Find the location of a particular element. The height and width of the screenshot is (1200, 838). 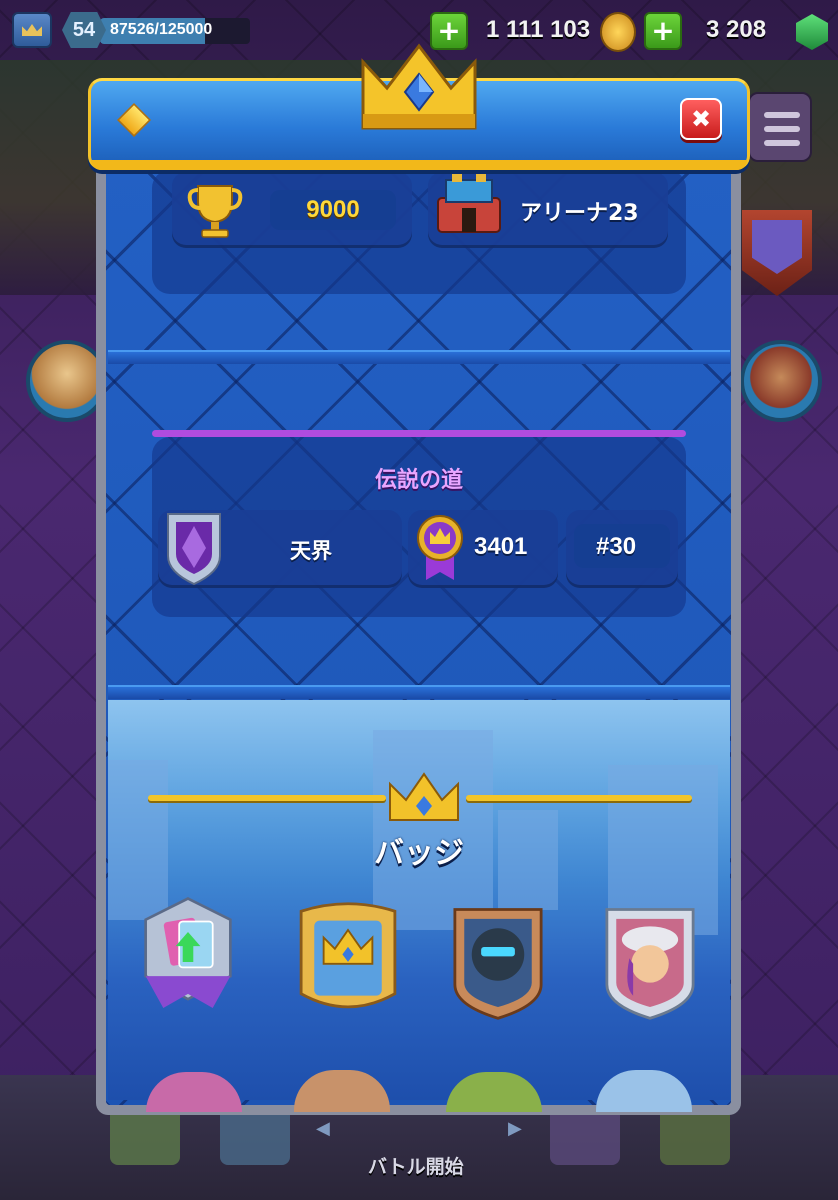

king-level: 54 is located at coordinates (84, 30).